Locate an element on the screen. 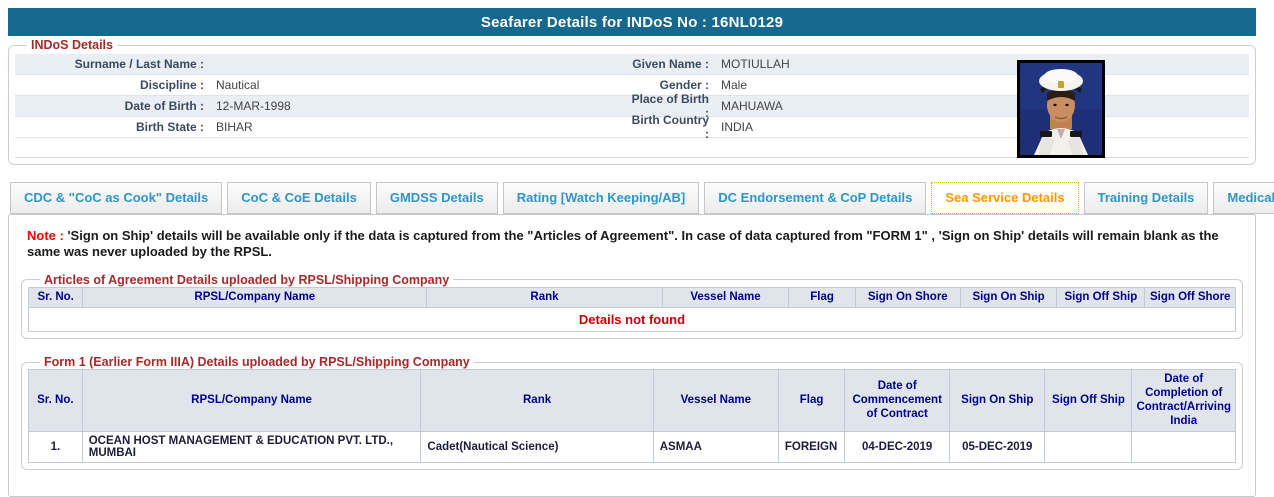 This screenshot has width=1274, height=497. place-of-birth-value: MAHUAWA is located at coordinates (752, 106).